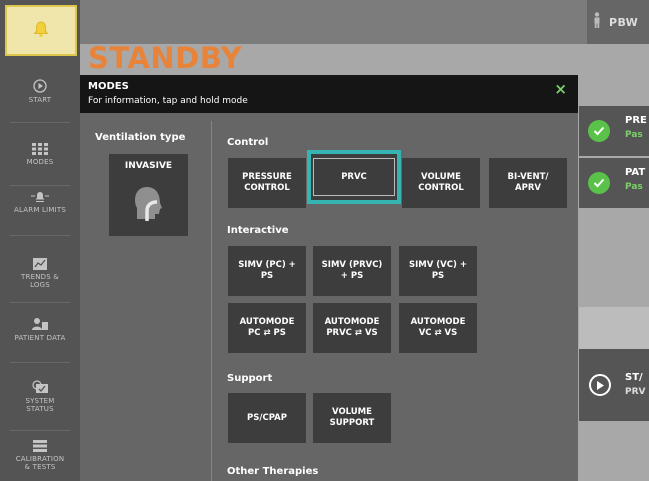  What do you see at coordinates (40, 161) in the screenshot?
I see `sidebar-item-label: MODES` at bounding box center [40, 161].